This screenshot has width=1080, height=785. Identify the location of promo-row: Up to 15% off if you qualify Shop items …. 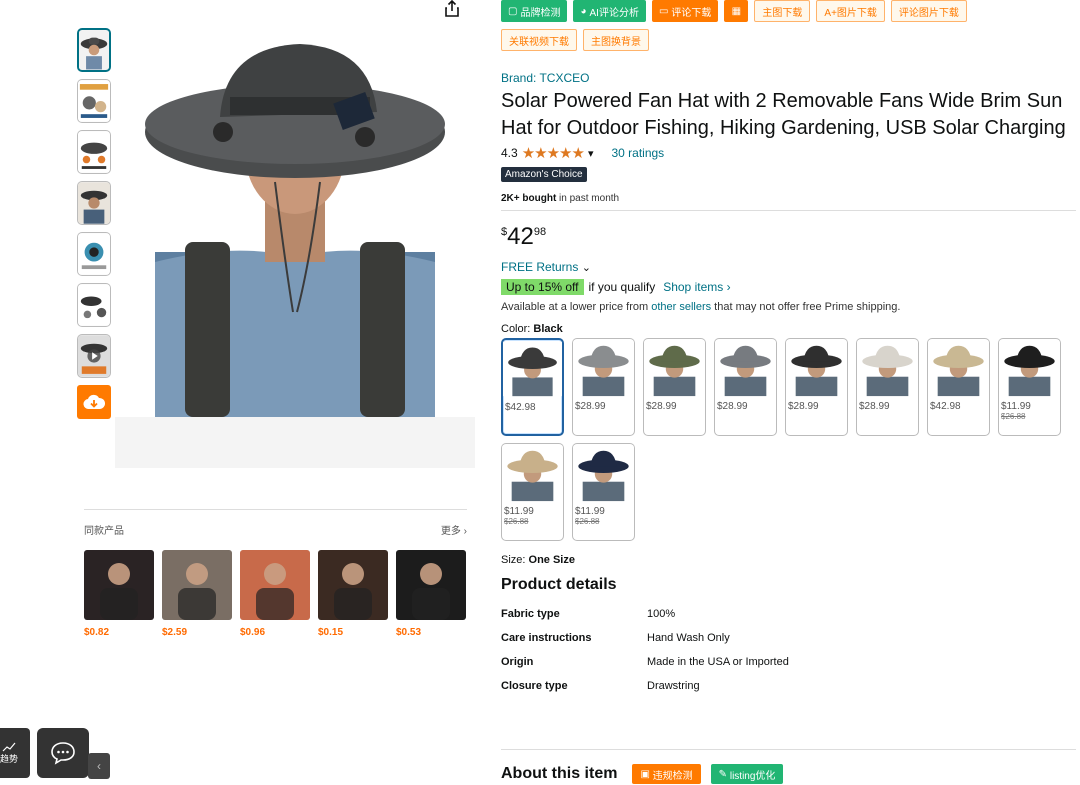
(788, 287).